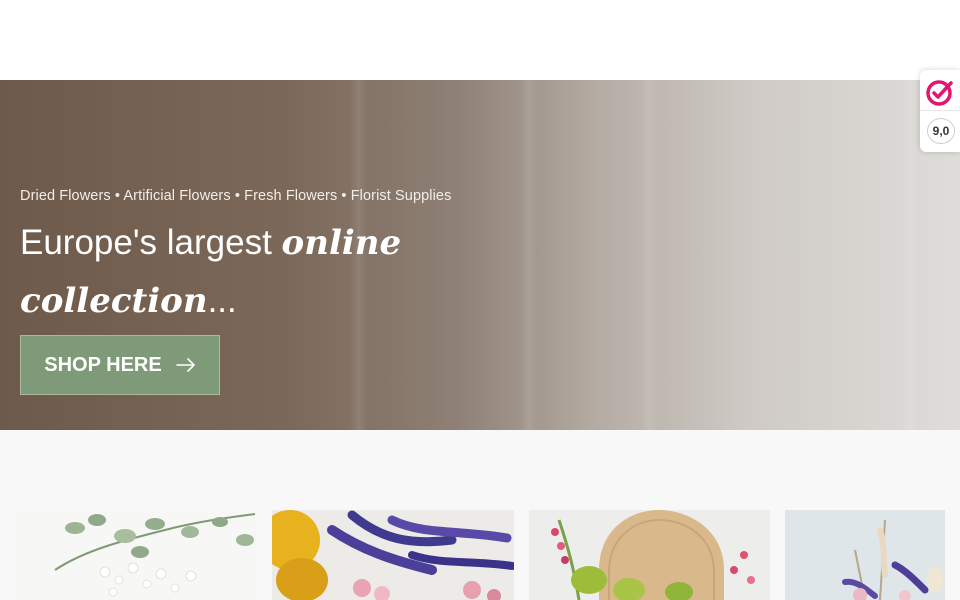  I want to click on pastel-dried-bouquet-photo, so click(865, 555).